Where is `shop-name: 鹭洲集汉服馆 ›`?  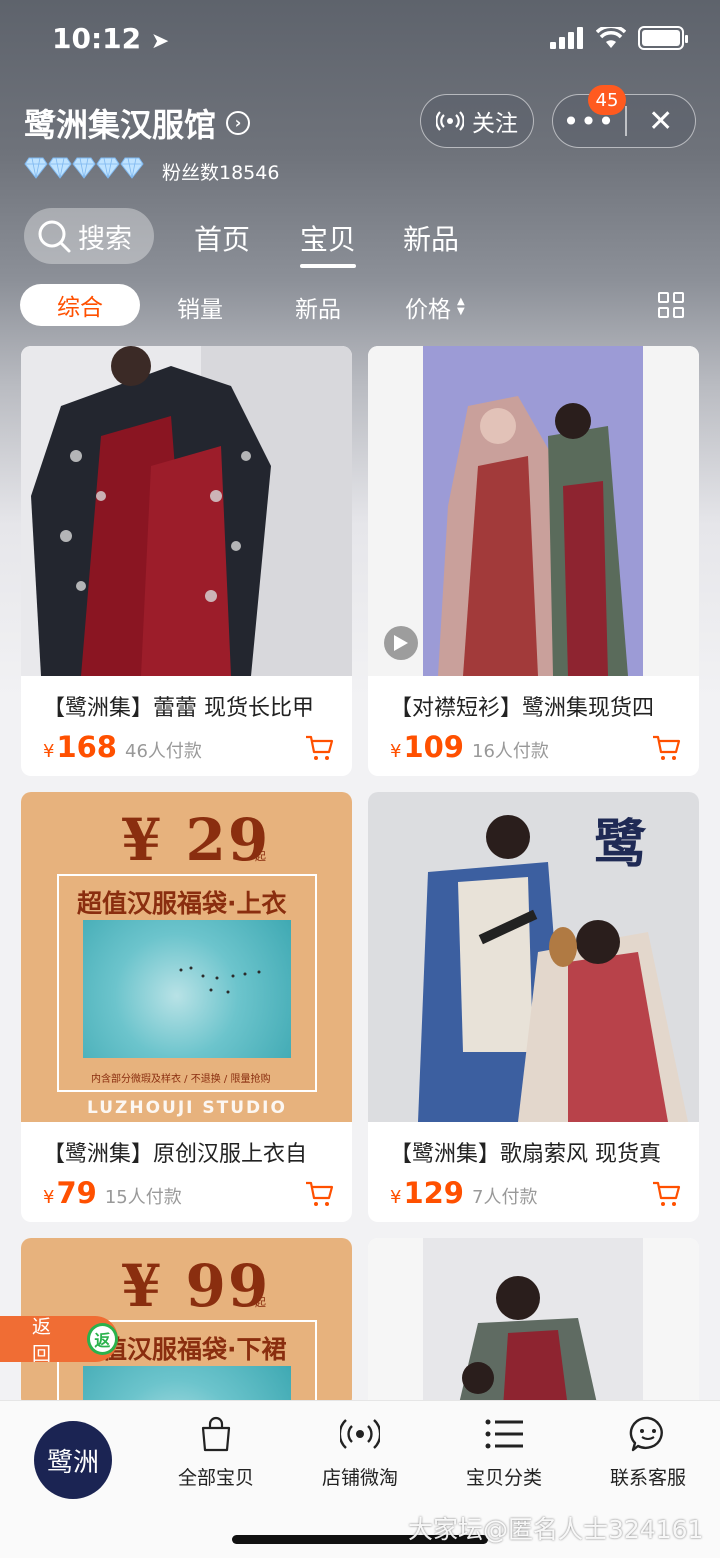
shop-name: 鹭洲集汉服馆 › is located at coordinates (137, 123).